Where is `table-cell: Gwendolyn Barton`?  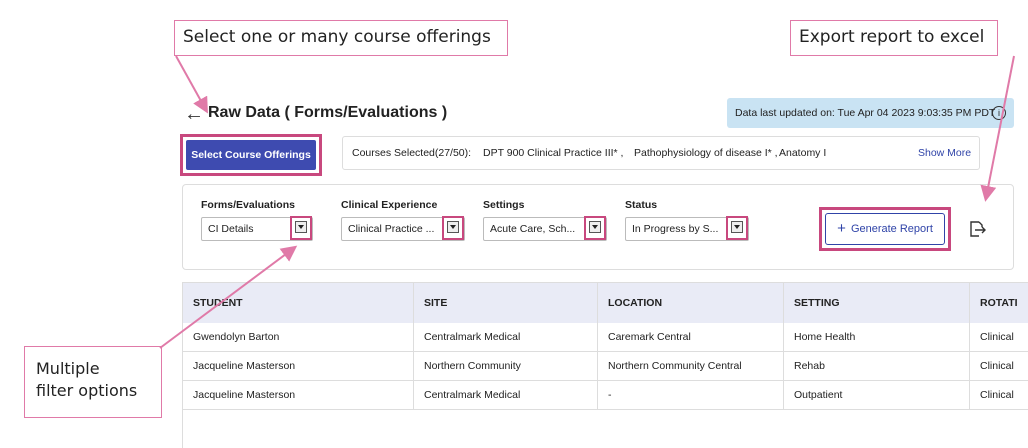 table-cell: Gwendolyn Barton is located at coordinates (236, 337).